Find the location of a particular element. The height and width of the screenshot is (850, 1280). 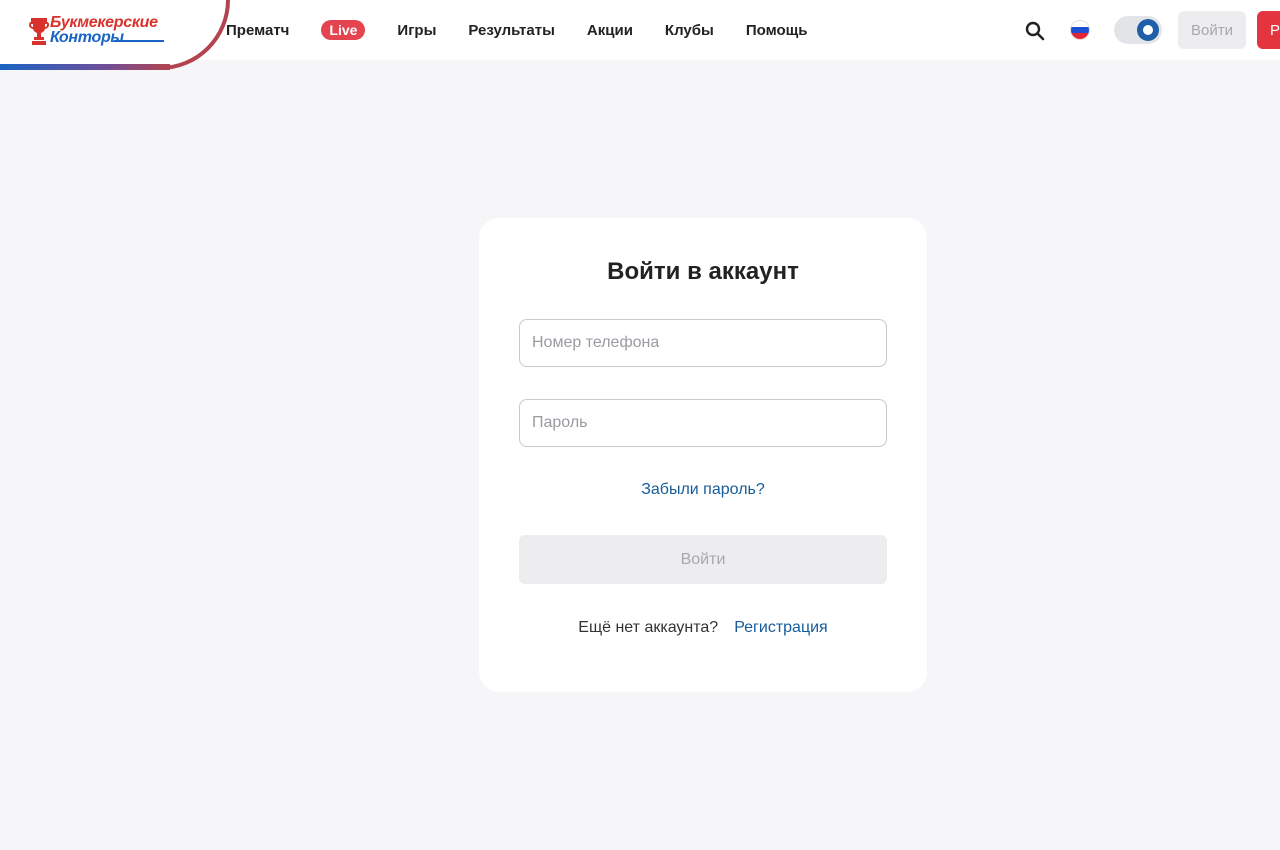

page-title: Войти в аккаунт is located at coordinates (703, 271).